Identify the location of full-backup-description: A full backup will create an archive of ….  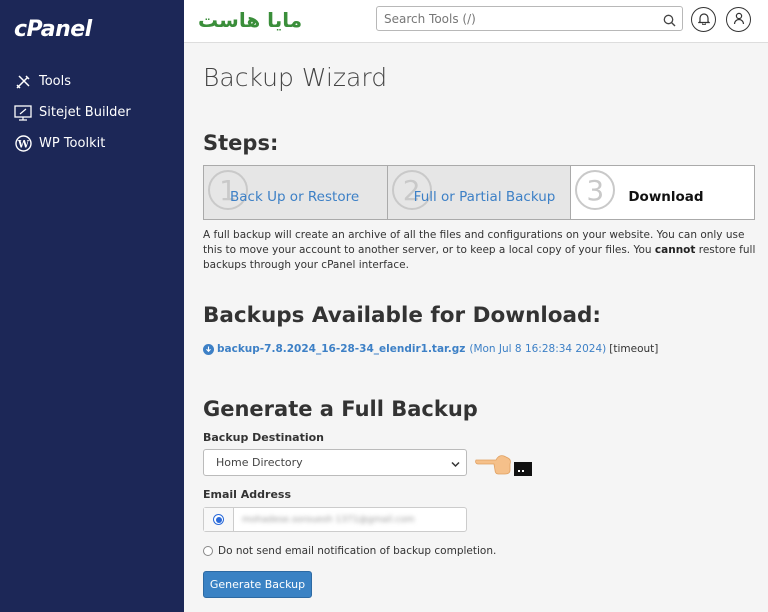
(480, 250).